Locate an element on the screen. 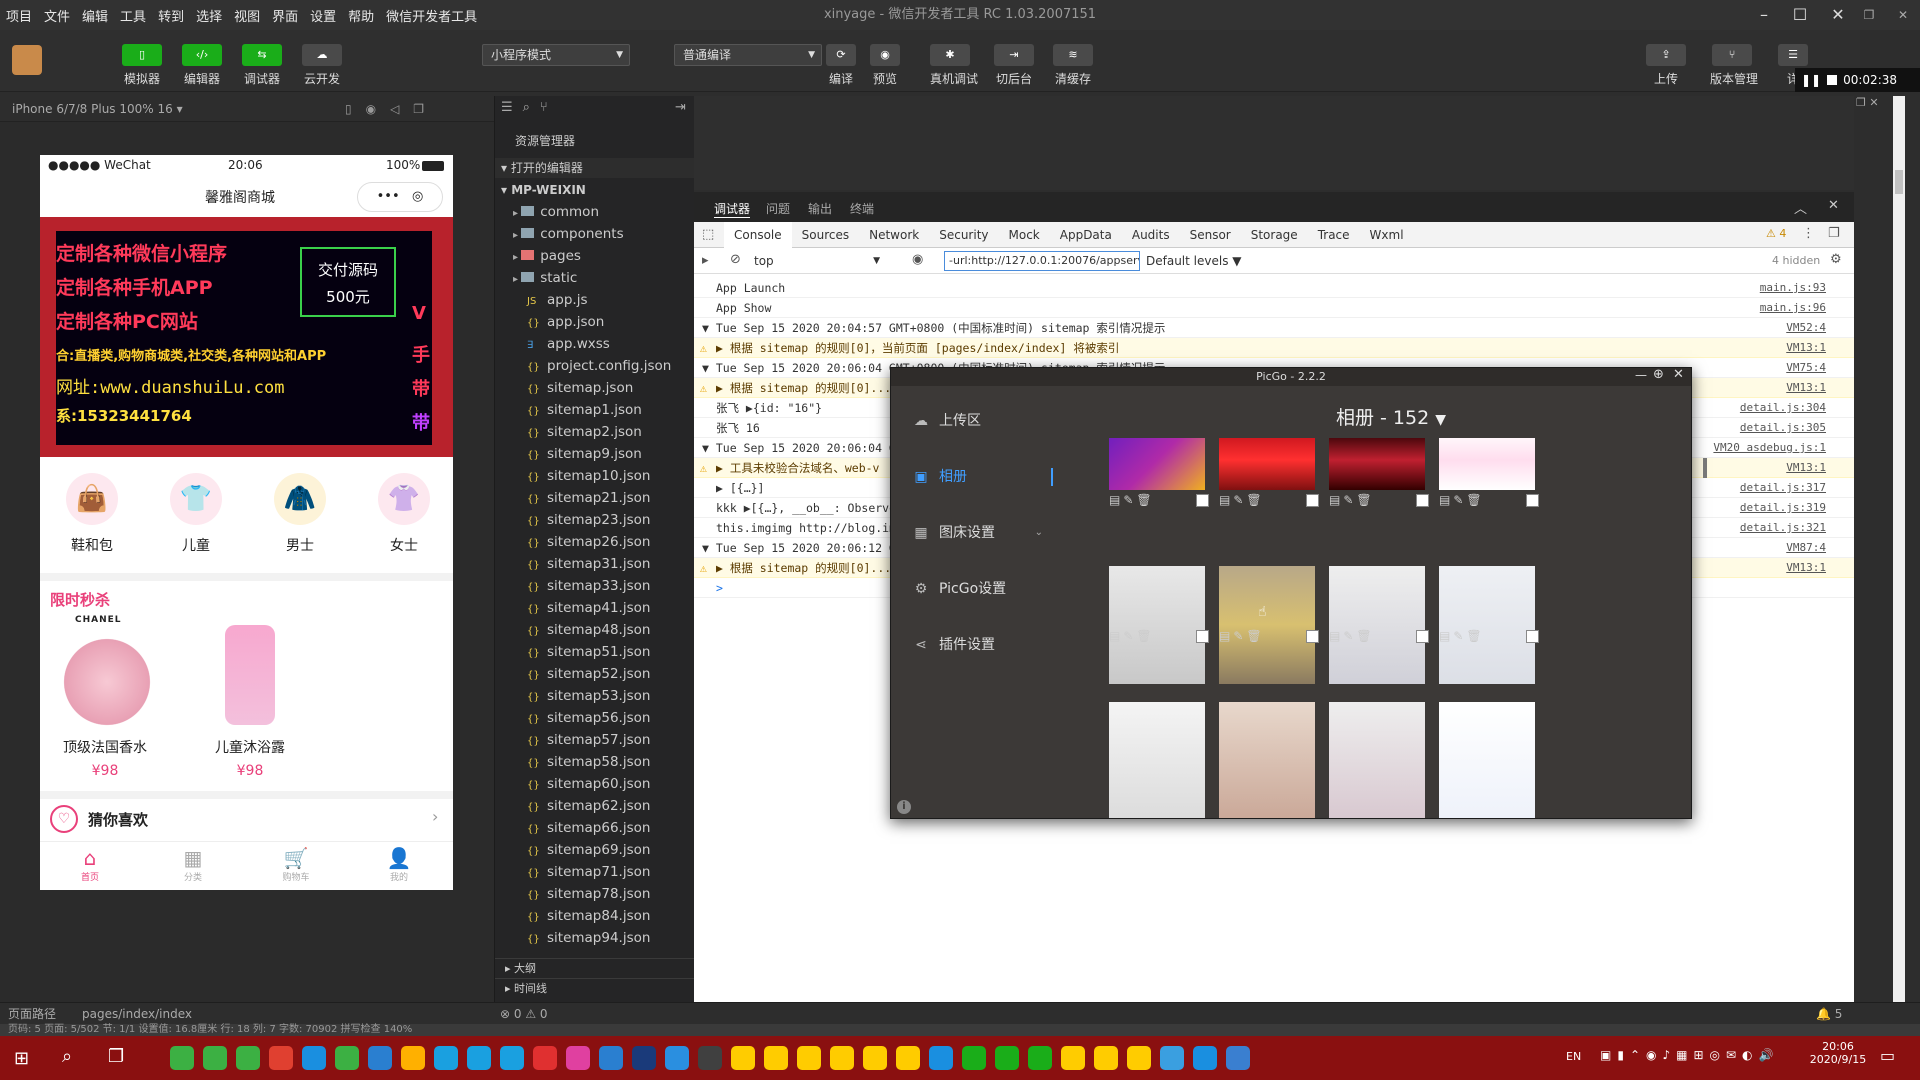 The height and width of the screenshot is (1080, 1920). minimize-icon: — is located at coordinates (1641, 375).